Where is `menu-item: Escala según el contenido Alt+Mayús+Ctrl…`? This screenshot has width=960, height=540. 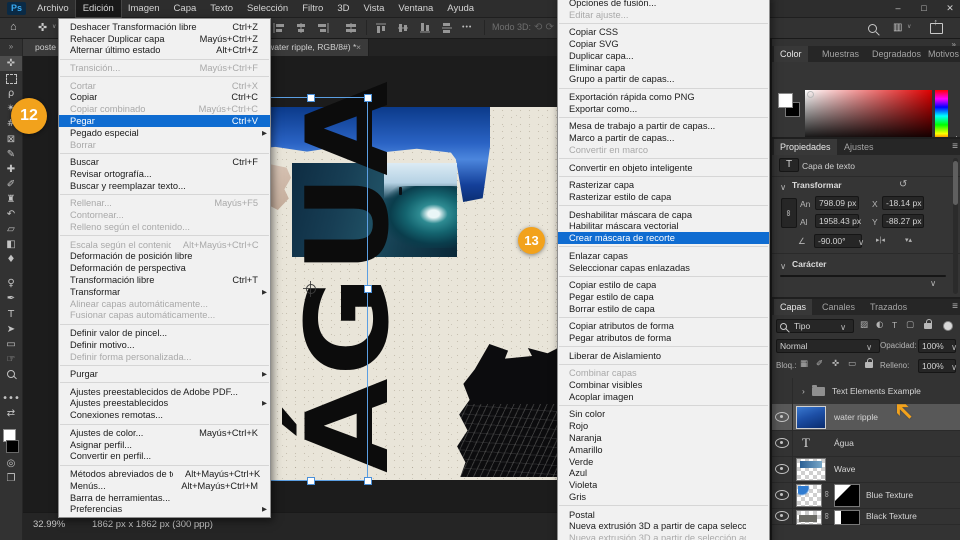
menu-item: Escala según el contenido Alt+Mayús+Ctrl… is located at coordinates (164, 245).